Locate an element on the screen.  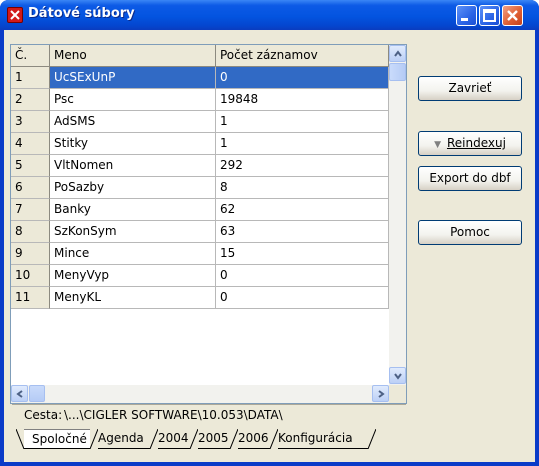
row-number: 9 is located at coordinates (30, 254).